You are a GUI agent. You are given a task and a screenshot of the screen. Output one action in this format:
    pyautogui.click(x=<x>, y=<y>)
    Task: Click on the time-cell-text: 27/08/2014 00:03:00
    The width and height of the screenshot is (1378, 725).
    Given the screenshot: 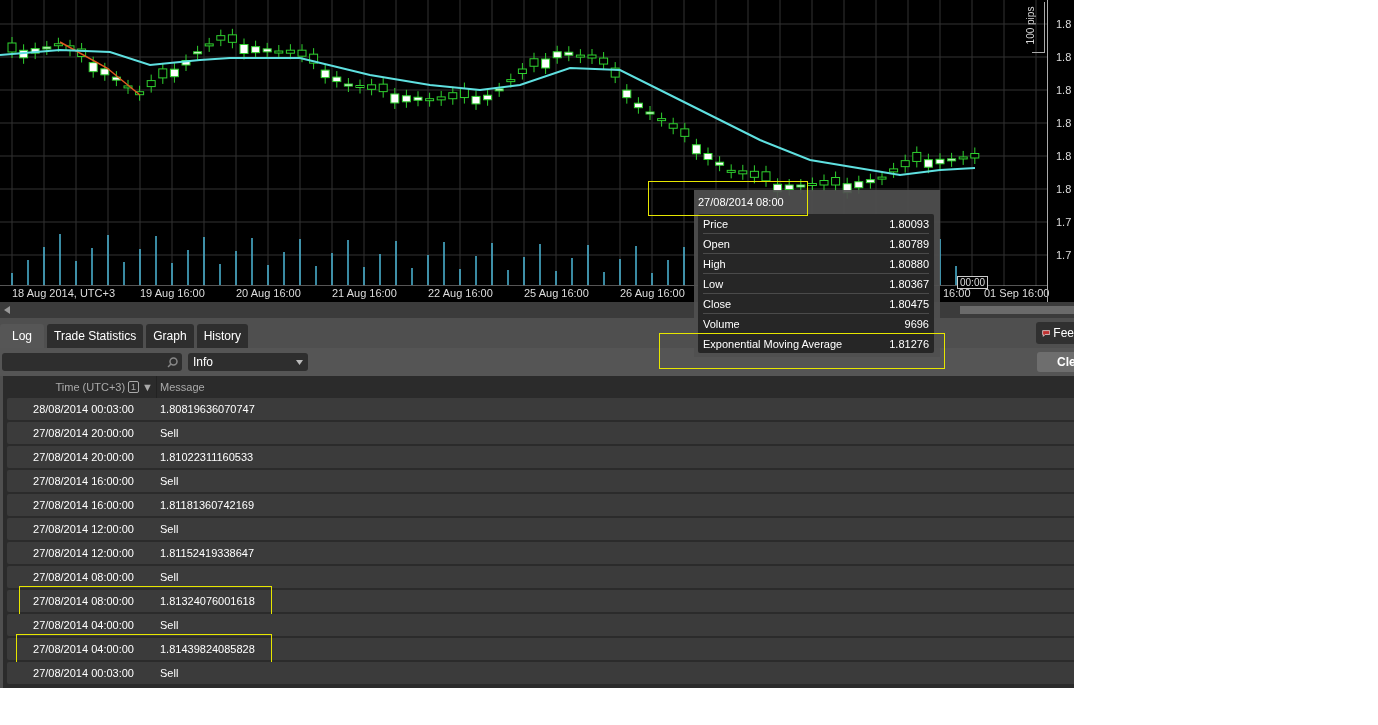 What is the action you would take?
    pyautogui.click(x=83, y=673)
    